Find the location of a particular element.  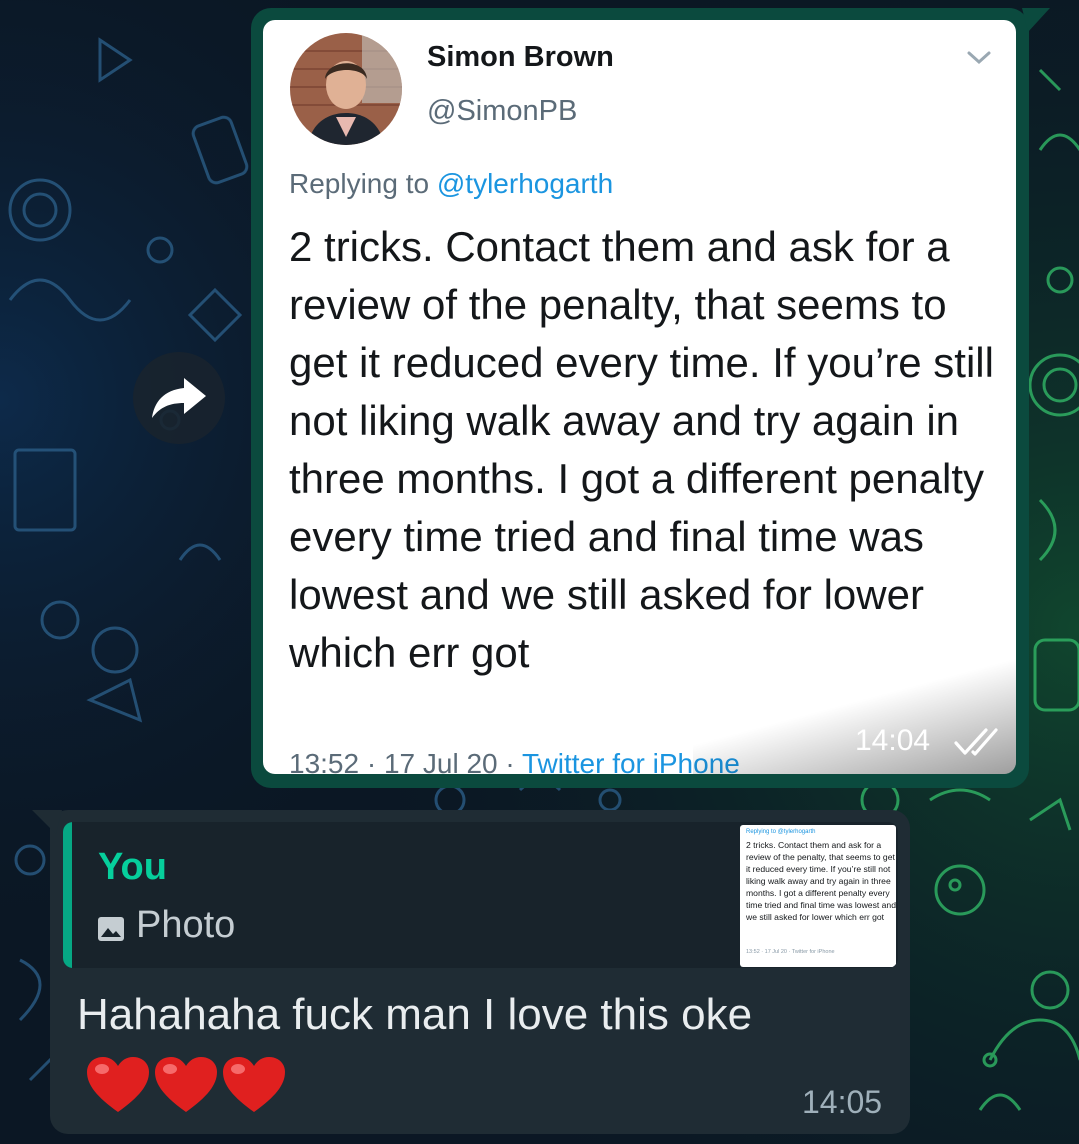

message-time: 14:04 is located at coordinates (893, 740).